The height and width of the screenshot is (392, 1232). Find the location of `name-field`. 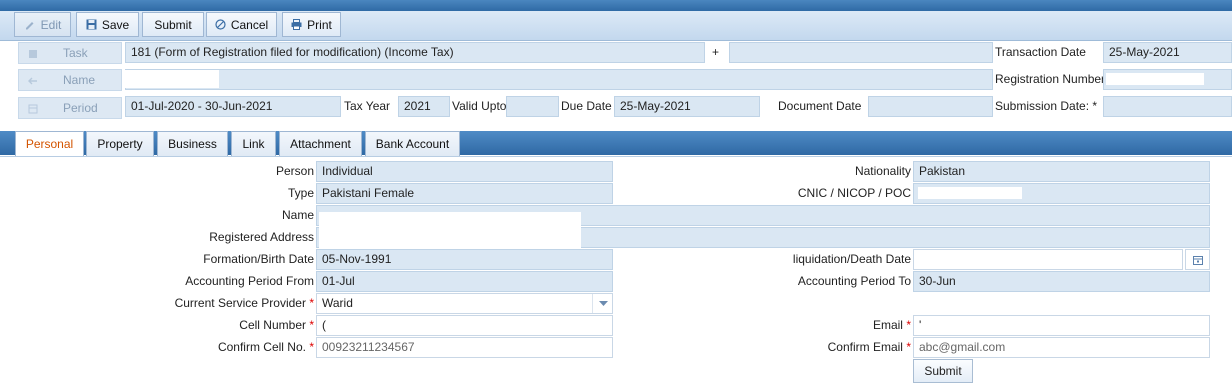

name-field is located at coordinates (559, 79).